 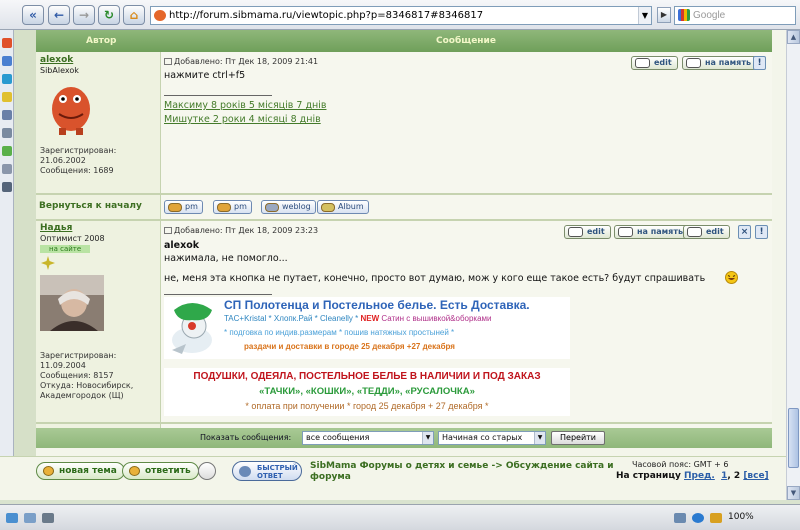 What do you see at coordinates (578, 438) in the screenshot?
I see `go-button: Перейти` at bounding box center [578, 438].